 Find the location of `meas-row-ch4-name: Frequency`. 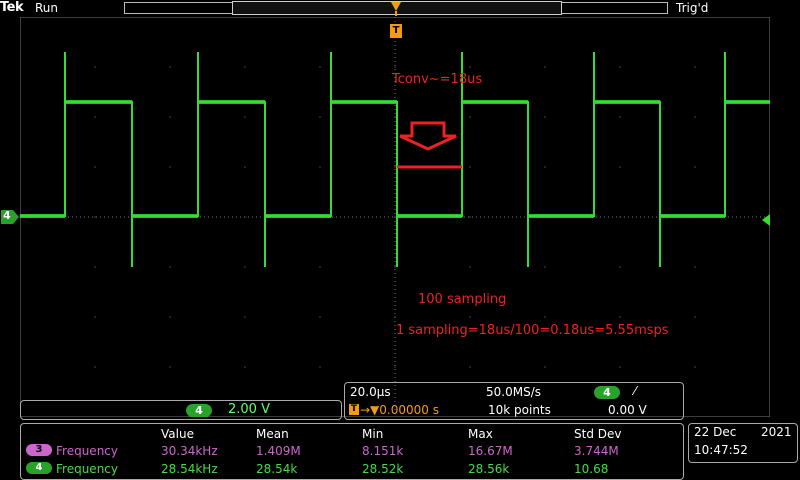

meas-row-ch4-name: Frequency is located at coordinates (87, 469).